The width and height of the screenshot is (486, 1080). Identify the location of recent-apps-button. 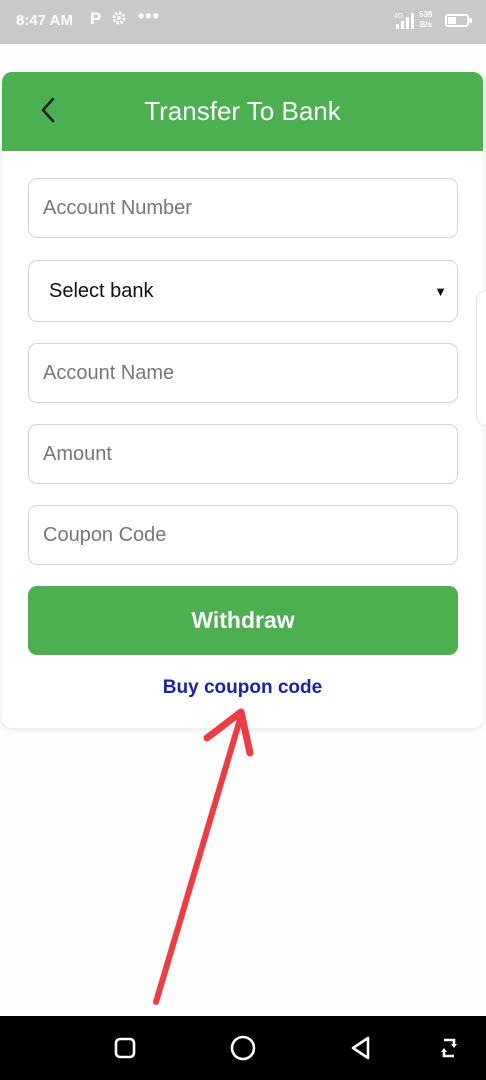
(125, 1048).